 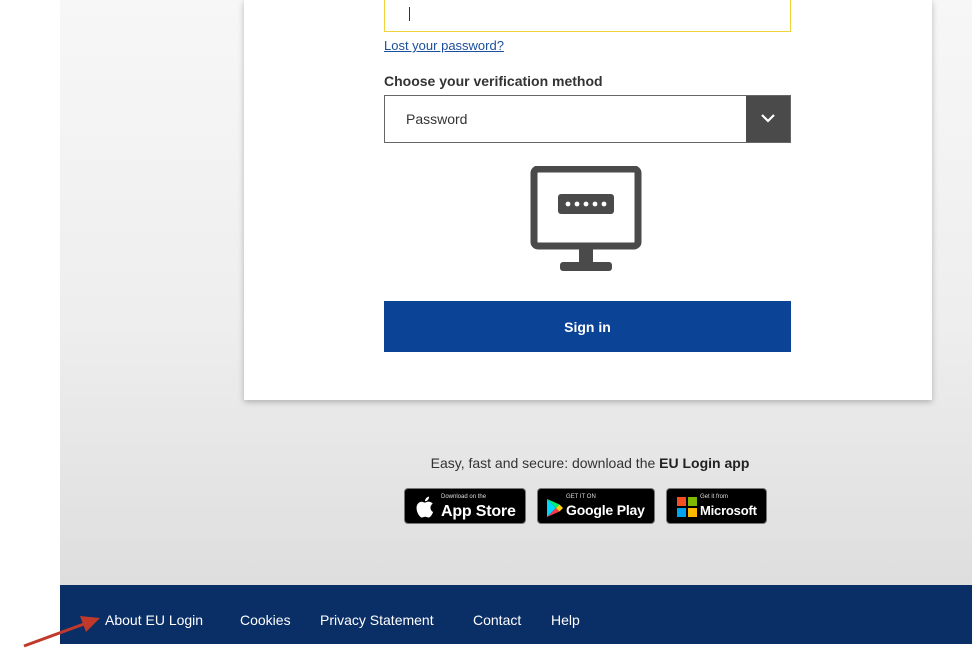 What do you see at coordinates (704, 463) in the screenshot?
I see `app-promo-bold: EU Login app` at bounding box center [704, 463].